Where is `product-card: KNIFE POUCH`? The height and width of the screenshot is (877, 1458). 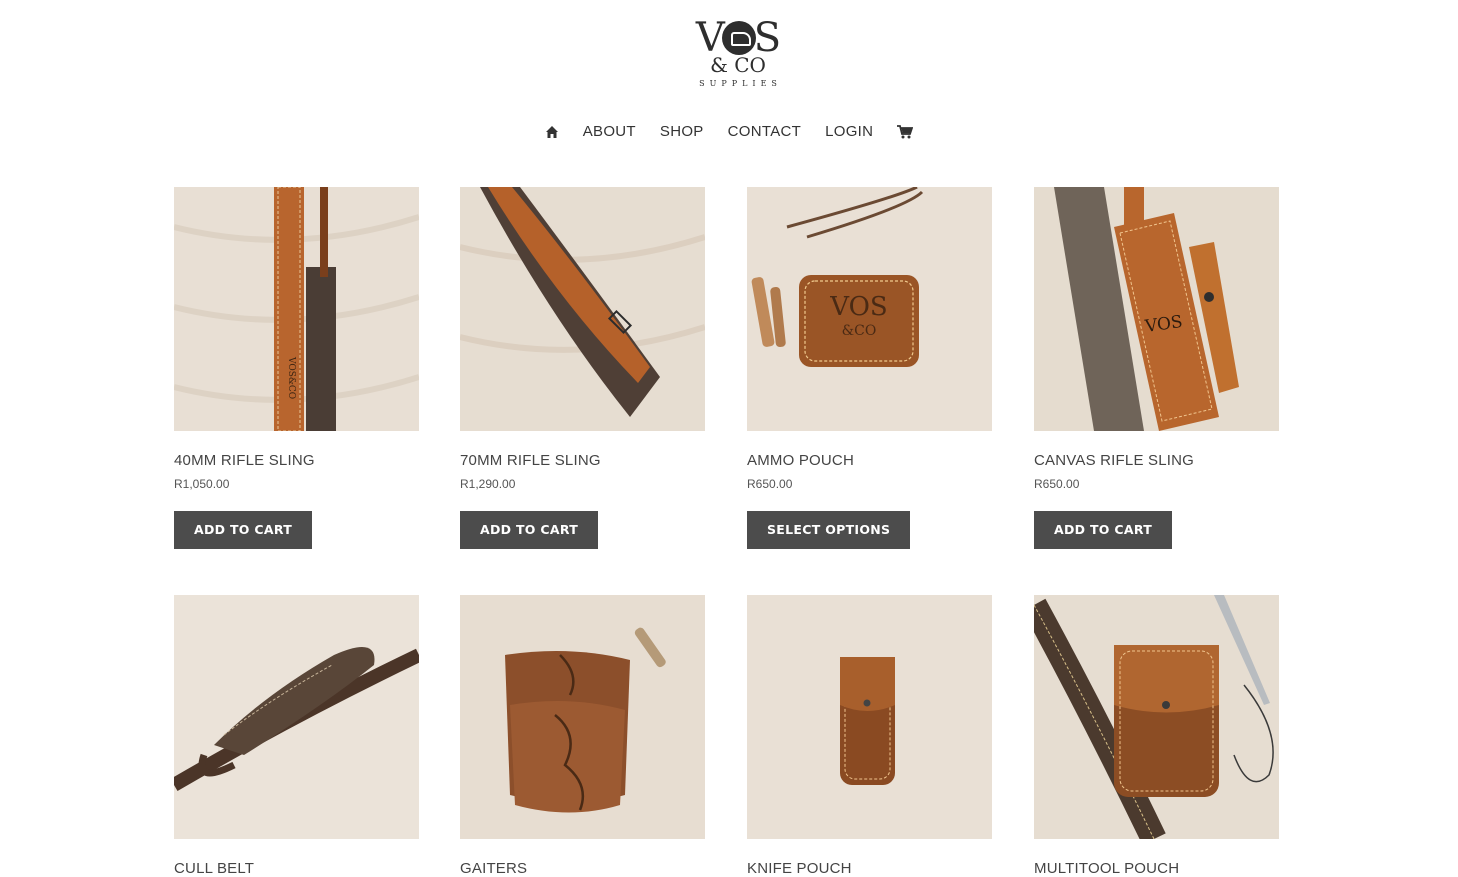 product-card: KNIFE POUCH is located at coordinates (869, 736).